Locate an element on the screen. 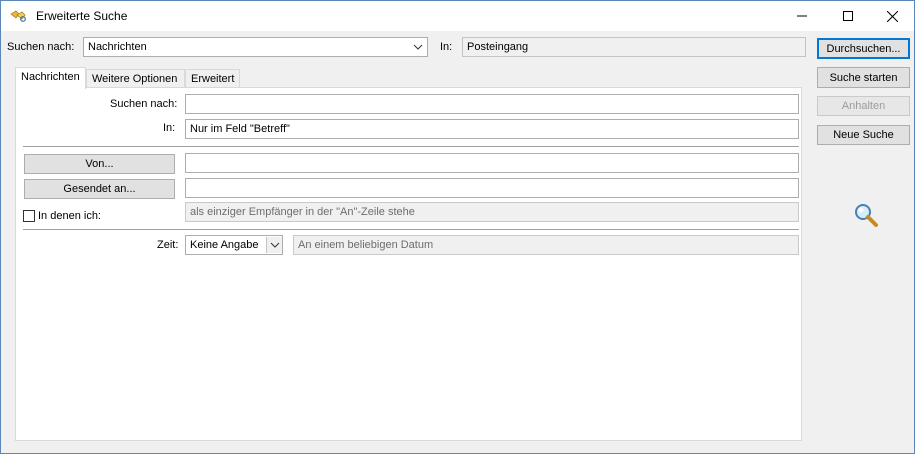 This screenshot has height=454, width=915. in-label: In: is located at coordinates (446, 47).